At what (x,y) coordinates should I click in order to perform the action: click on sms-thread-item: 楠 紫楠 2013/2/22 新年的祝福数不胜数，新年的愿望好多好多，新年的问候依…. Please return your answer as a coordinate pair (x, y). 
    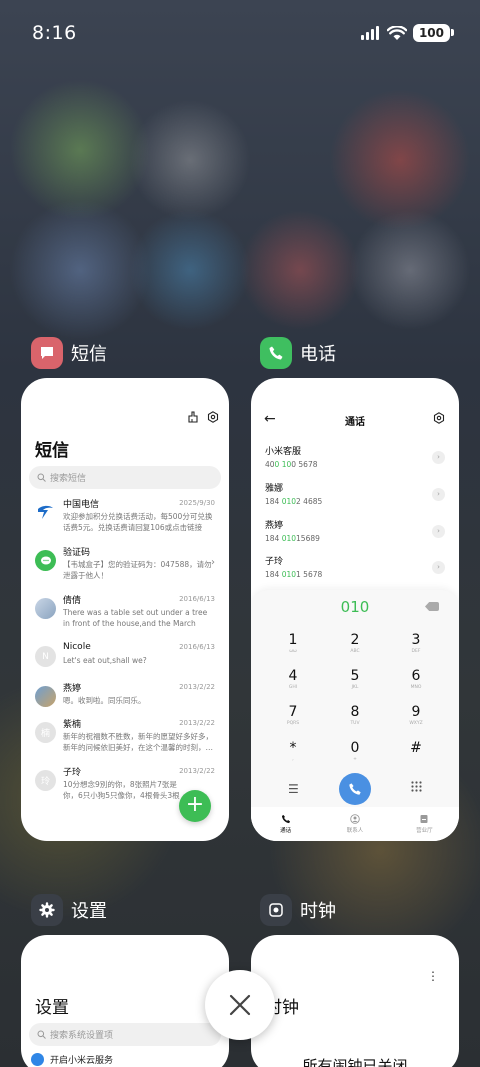
    Looking at the image, I should click on (125, 740).